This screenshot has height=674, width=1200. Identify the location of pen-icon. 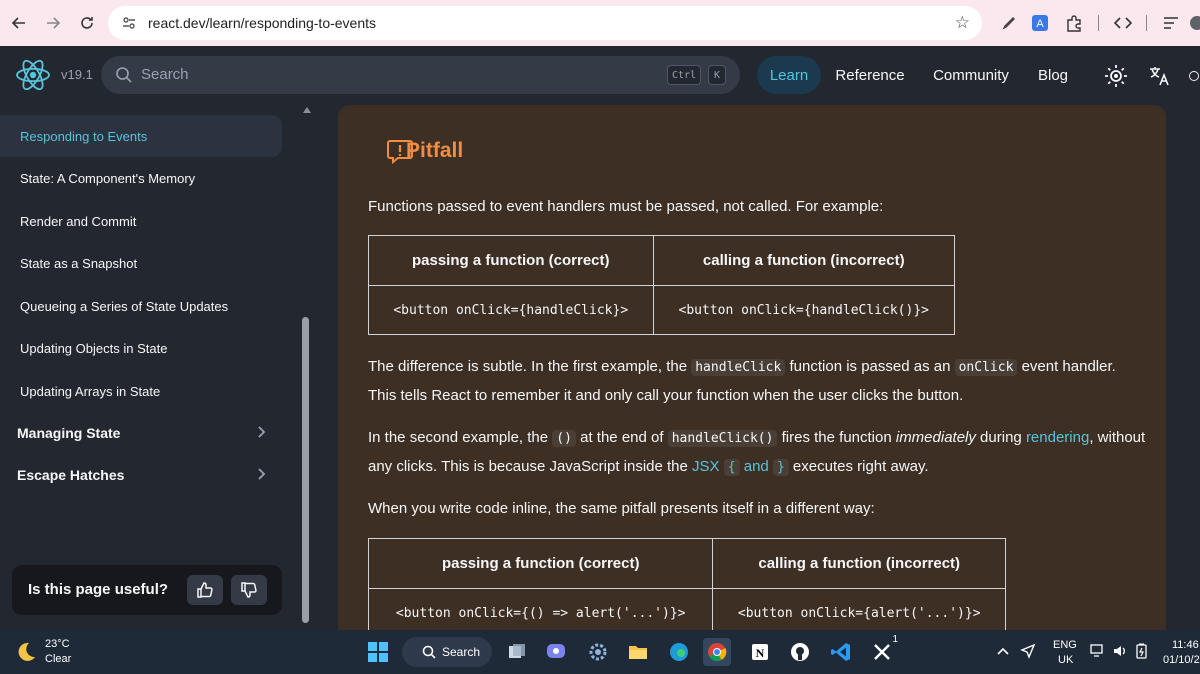
(1009, 23).